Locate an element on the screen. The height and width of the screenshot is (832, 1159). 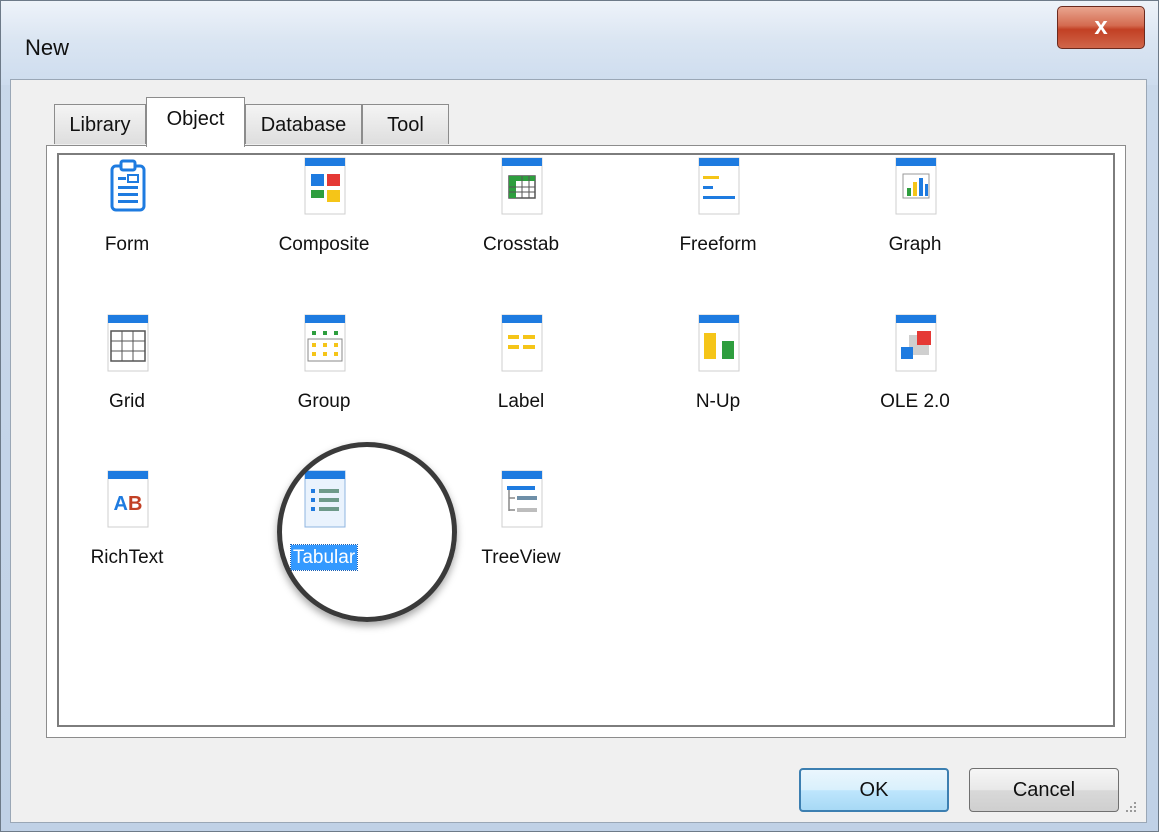
composite-icon is located at coordinates (325, 186).